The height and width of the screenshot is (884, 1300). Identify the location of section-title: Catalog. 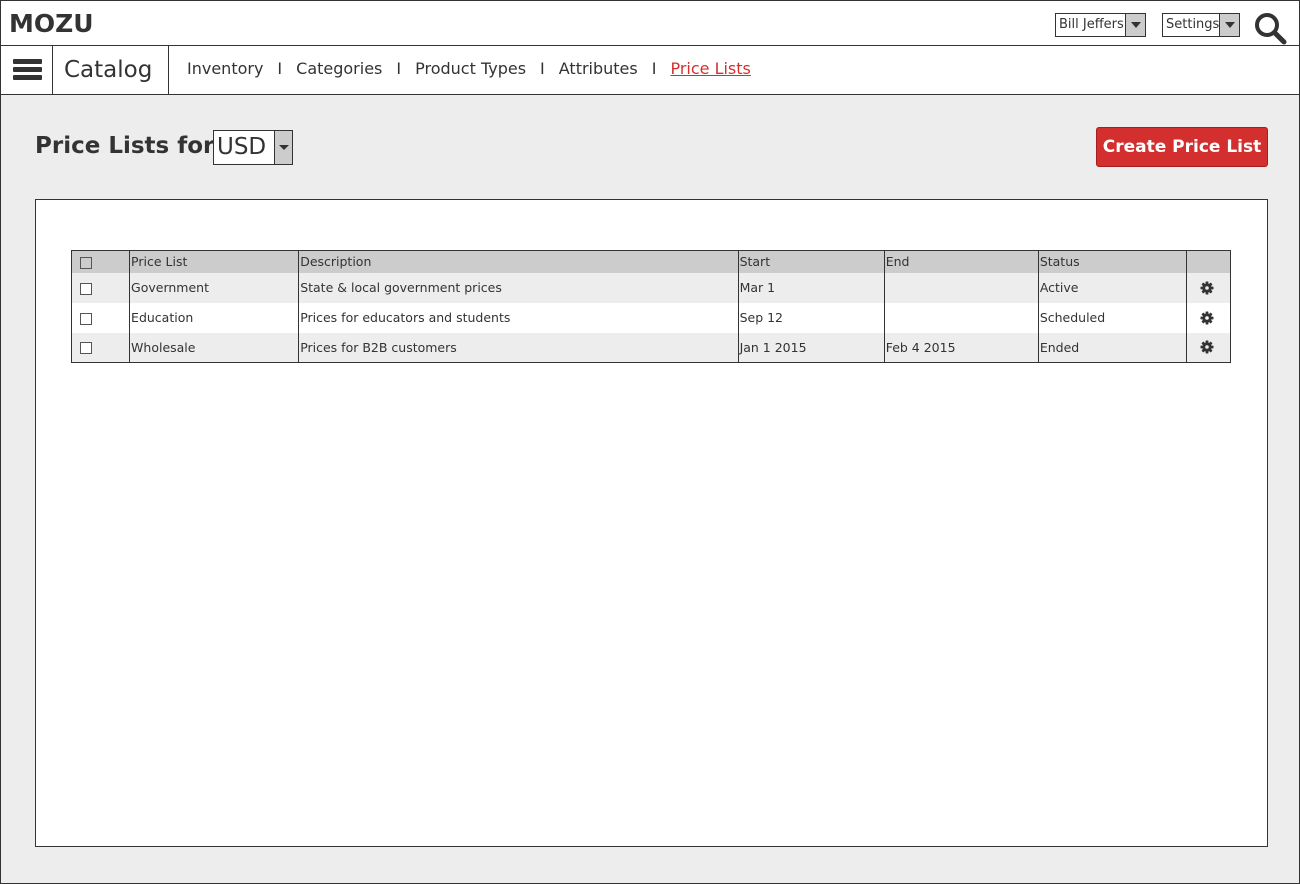
(111, 70).